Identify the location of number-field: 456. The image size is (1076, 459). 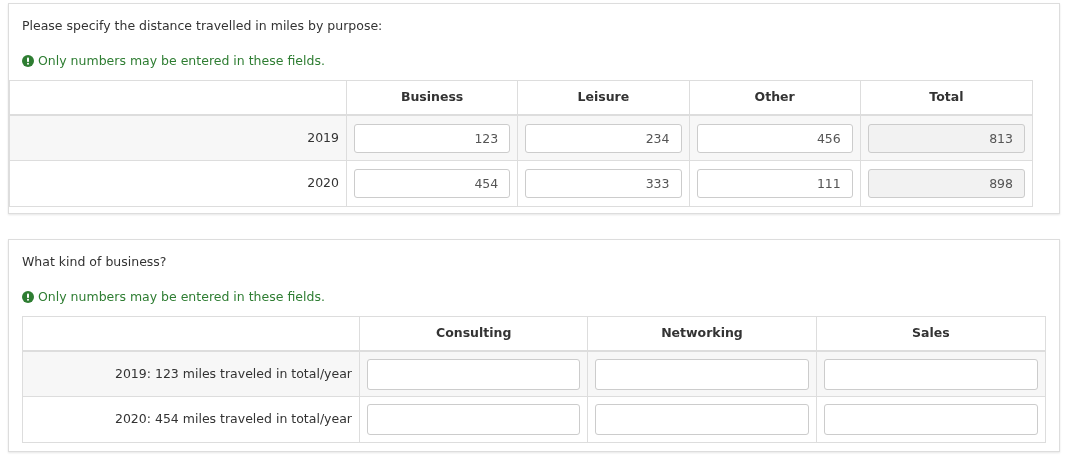
(774, 138).